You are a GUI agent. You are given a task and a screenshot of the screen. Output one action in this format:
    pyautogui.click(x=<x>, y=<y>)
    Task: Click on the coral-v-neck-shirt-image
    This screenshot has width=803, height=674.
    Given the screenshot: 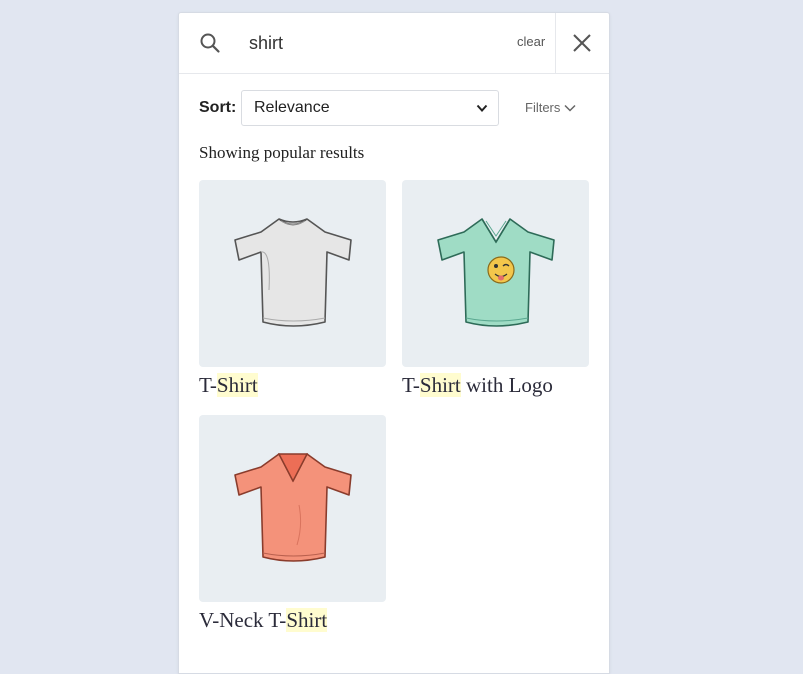 What is the action you would take?
    pyautogui.click(x=293, y=507)
    